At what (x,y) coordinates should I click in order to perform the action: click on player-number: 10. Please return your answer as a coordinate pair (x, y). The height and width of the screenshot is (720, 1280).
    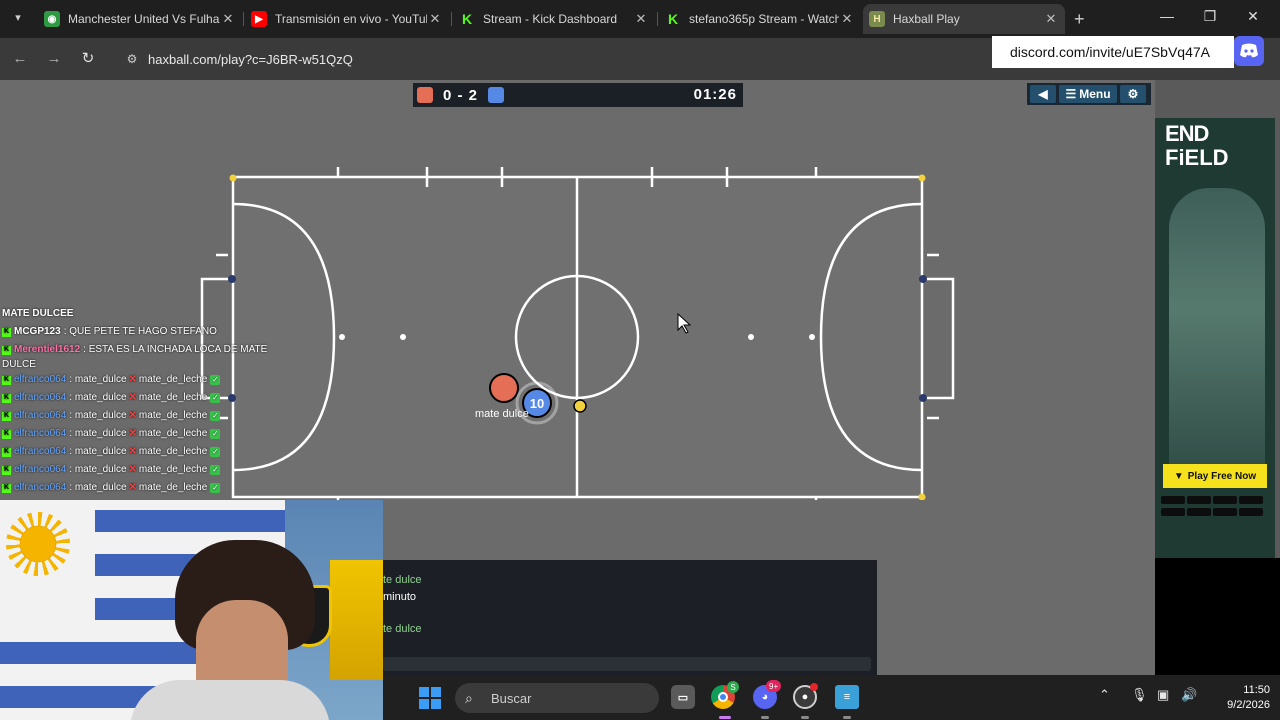
    Looking at the image, I should click on (537, 403).